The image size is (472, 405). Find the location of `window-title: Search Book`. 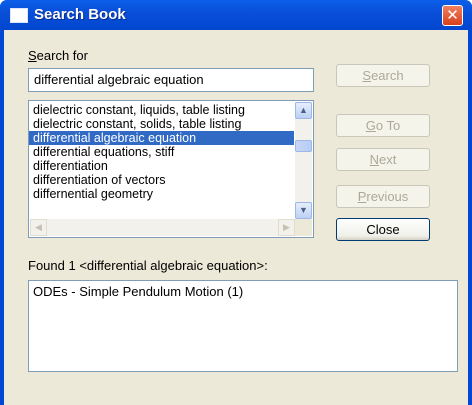

window-title: Search Book is located at coordinates (80, 14).